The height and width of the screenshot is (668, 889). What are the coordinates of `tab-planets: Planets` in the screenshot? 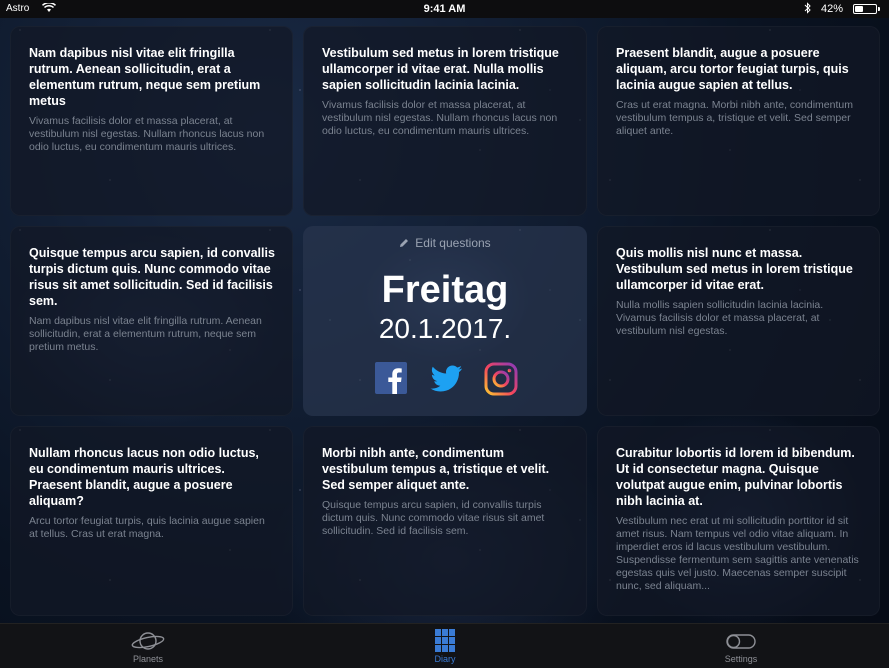 It's located at (148, 646).